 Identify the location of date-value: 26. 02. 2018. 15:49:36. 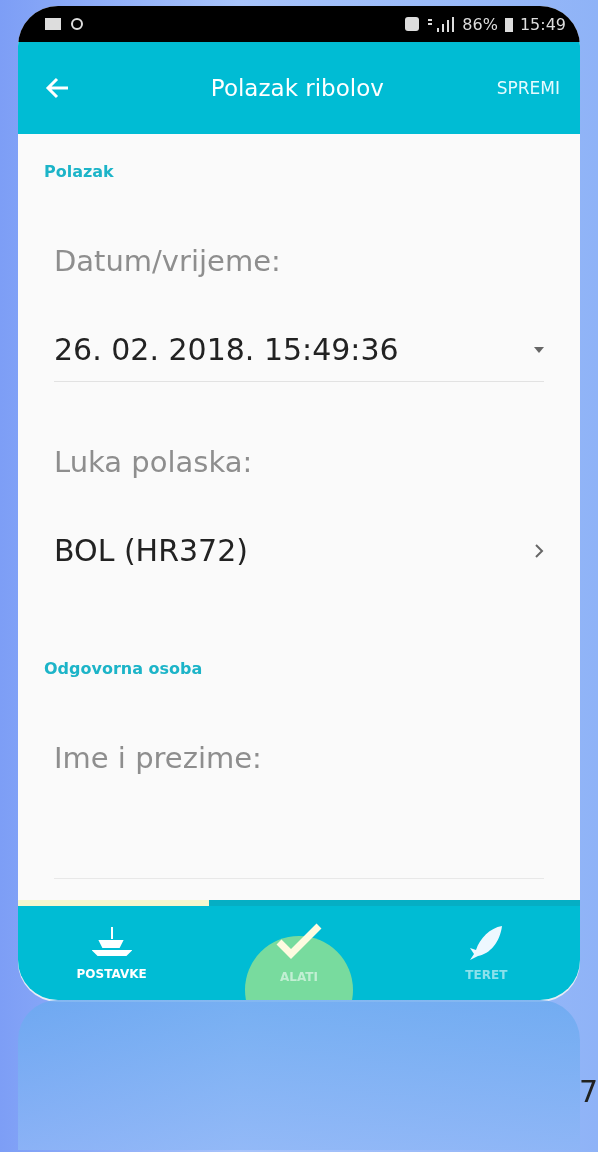
(226, 349).